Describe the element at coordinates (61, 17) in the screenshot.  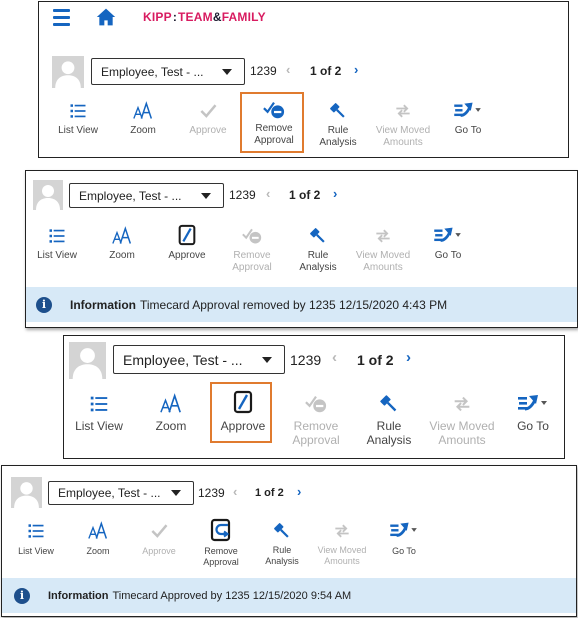
I see `menu-icon` at that location.